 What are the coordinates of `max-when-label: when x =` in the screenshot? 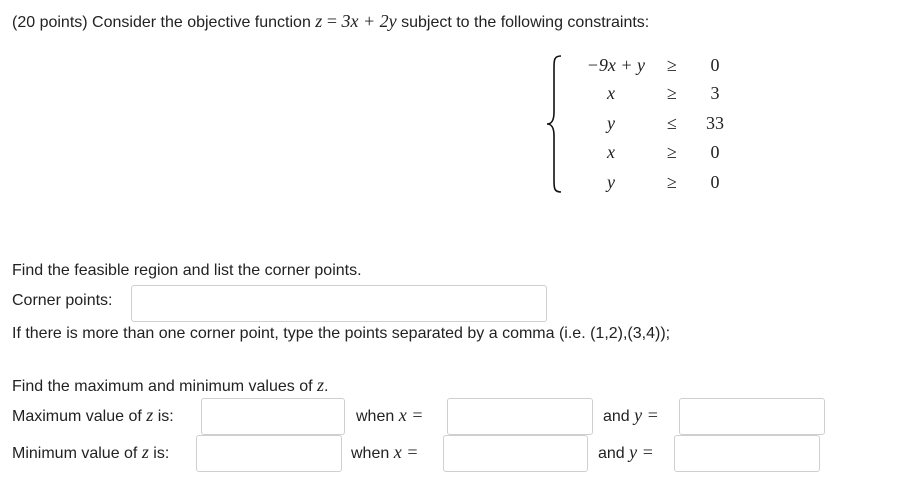 It's located at (389, 415).